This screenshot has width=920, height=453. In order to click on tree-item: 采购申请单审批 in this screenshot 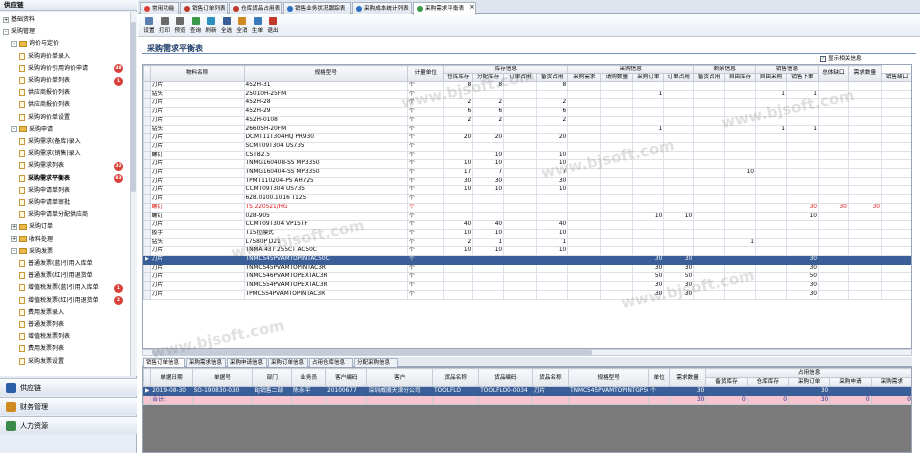, I will do `click(44, 203)`.